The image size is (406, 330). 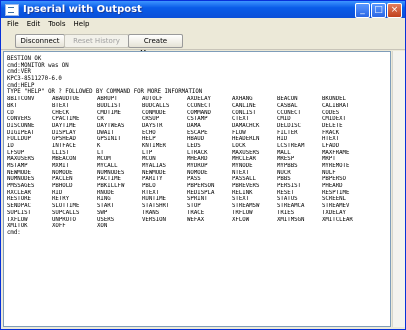 I want to click on command-entry: FULLDUP, so click(x=19, y=139).